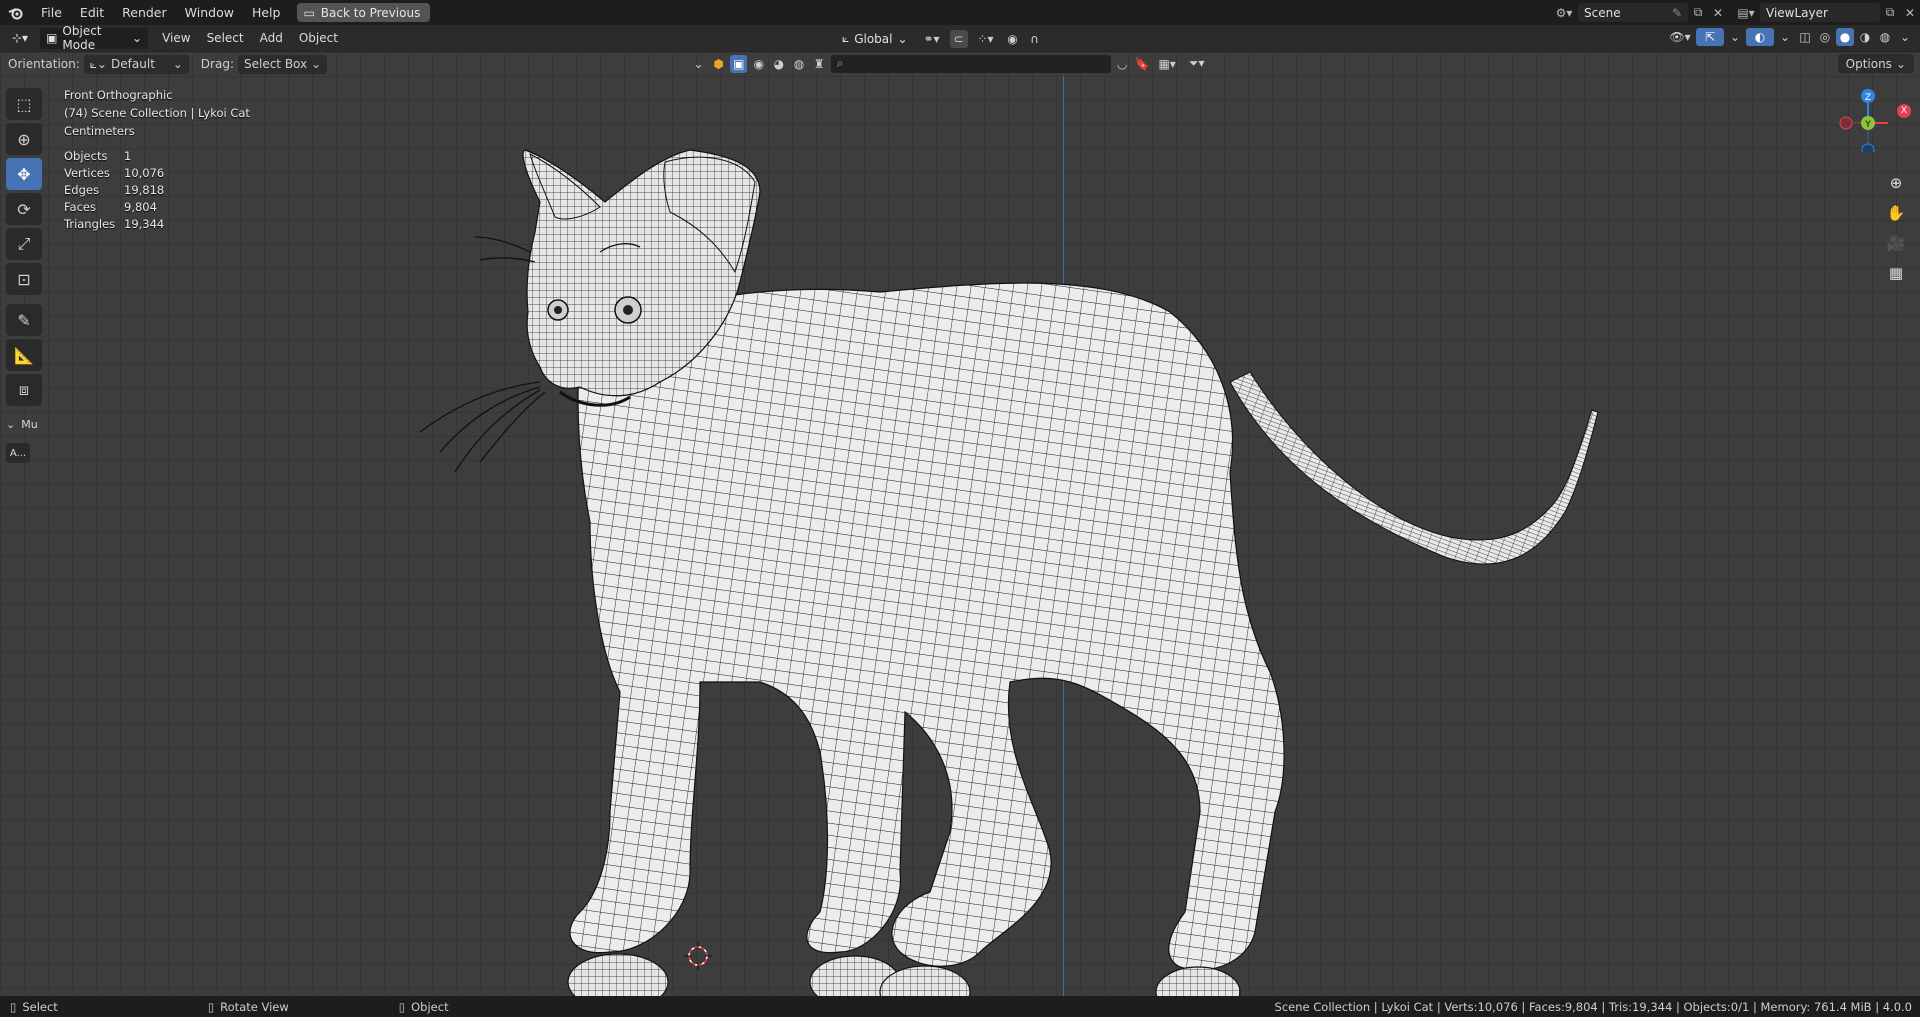  What do you see at coordinates (140, 207) in the screenshot?
I see `stat-value: 9,804` at bounding box center [140, 207].